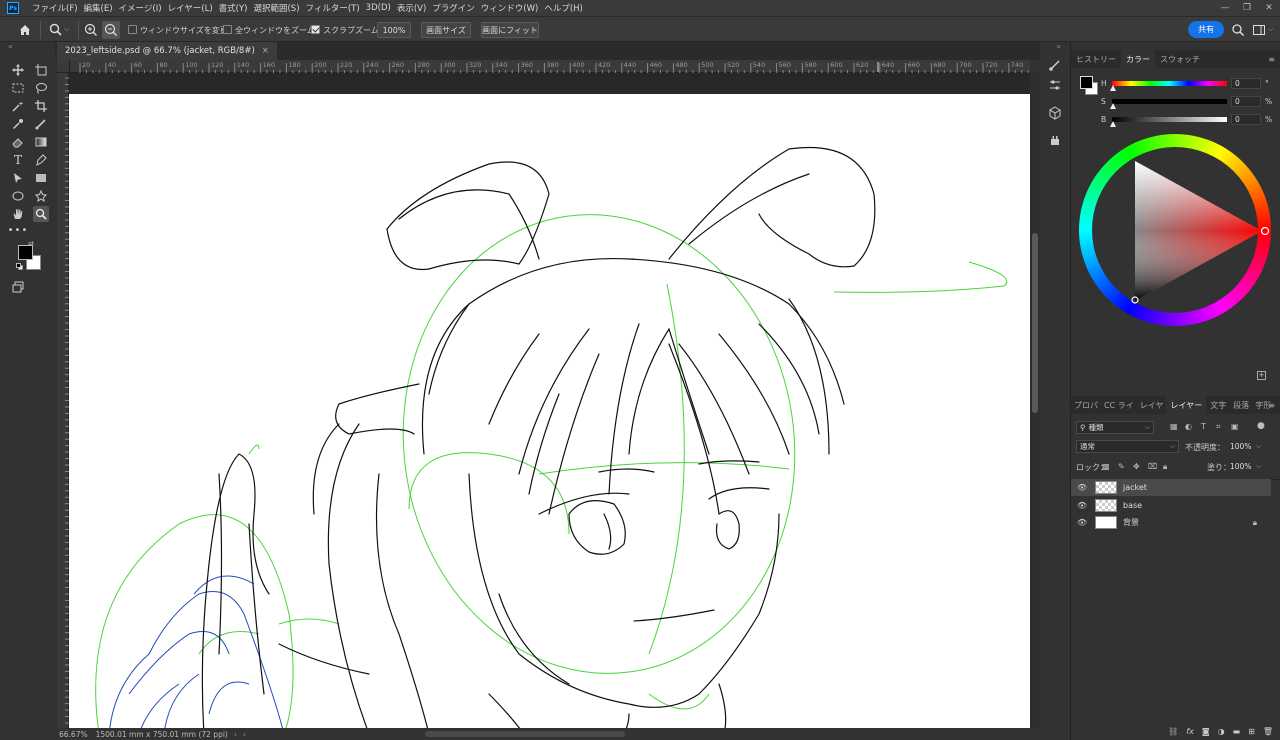  I want to click on lock-all-icon: 🔒︎, so click(1165, 467).